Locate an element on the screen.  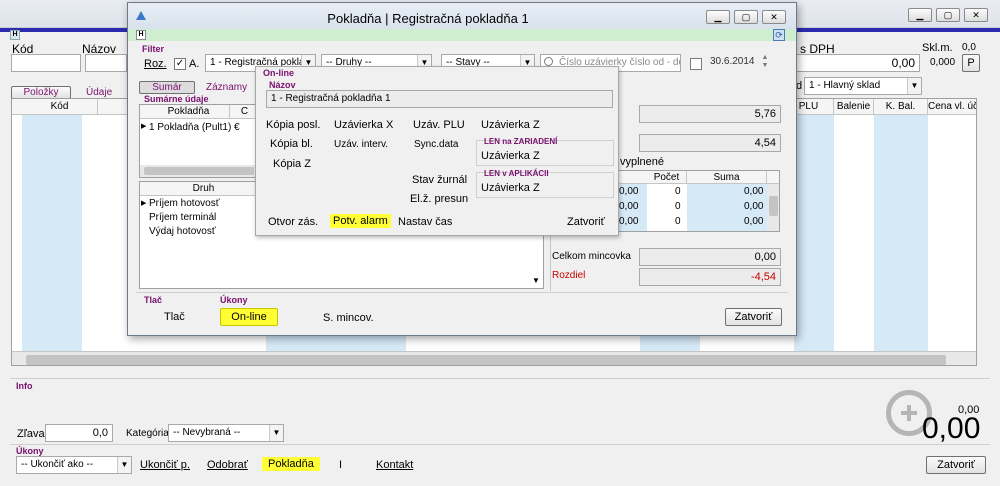
nastav-cas-button: Nastav čas is located at coordinates (425, 222).